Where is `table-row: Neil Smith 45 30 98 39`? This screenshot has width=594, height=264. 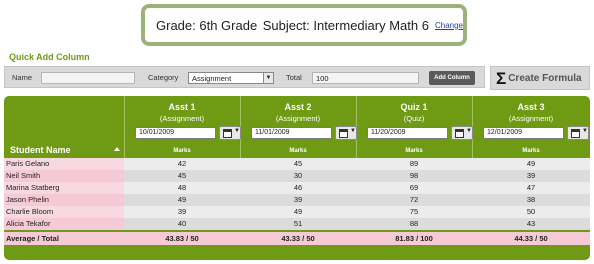
table-row: Neil Smith 45 30 98 39 is located at coordinates (297, 176).